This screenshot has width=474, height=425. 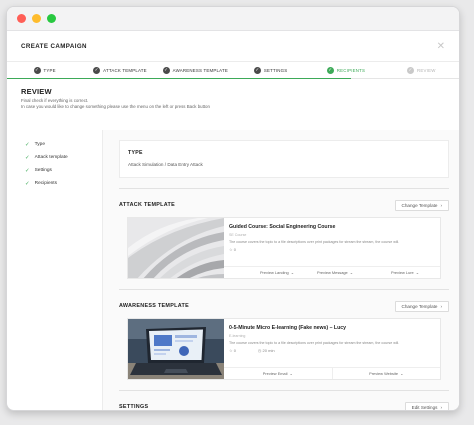 What do you see at coordinates (200, 70) in the screenshot?
I see `step-label: AWARENESS TEMPLATE` at bounding box center [200, 70].